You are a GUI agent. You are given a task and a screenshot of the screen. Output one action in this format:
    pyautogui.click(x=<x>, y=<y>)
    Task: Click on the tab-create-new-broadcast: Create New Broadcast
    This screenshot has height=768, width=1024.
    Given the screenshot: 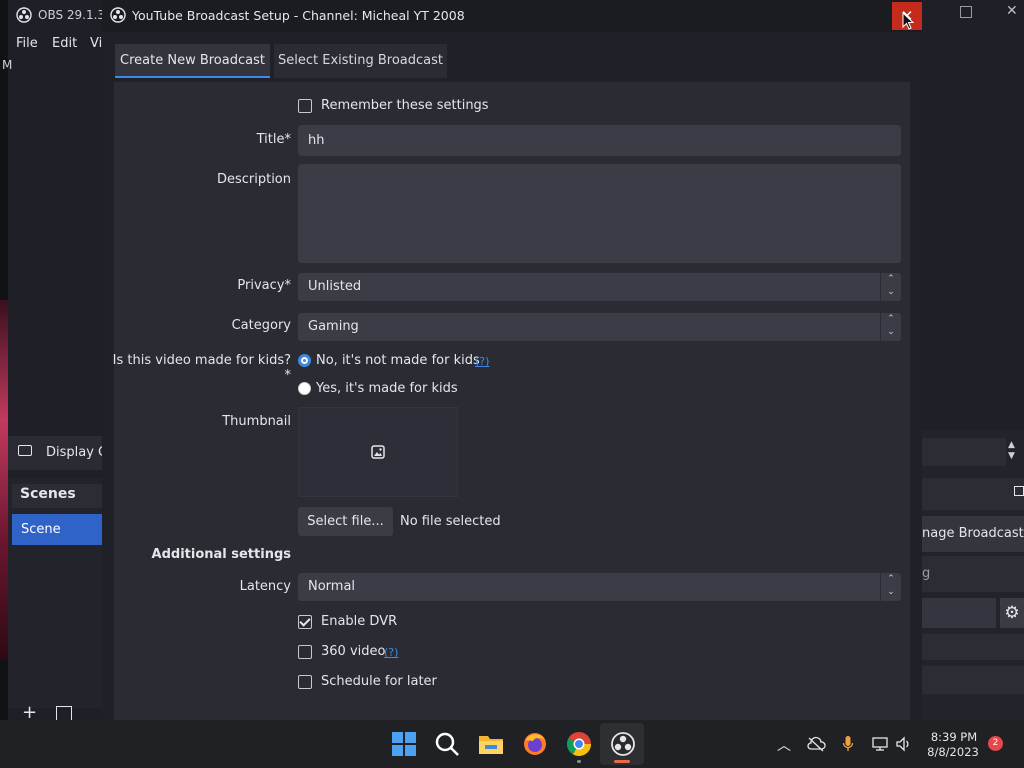 What is the action you would take?
    pyautogui.click(x=192, y=61)
    